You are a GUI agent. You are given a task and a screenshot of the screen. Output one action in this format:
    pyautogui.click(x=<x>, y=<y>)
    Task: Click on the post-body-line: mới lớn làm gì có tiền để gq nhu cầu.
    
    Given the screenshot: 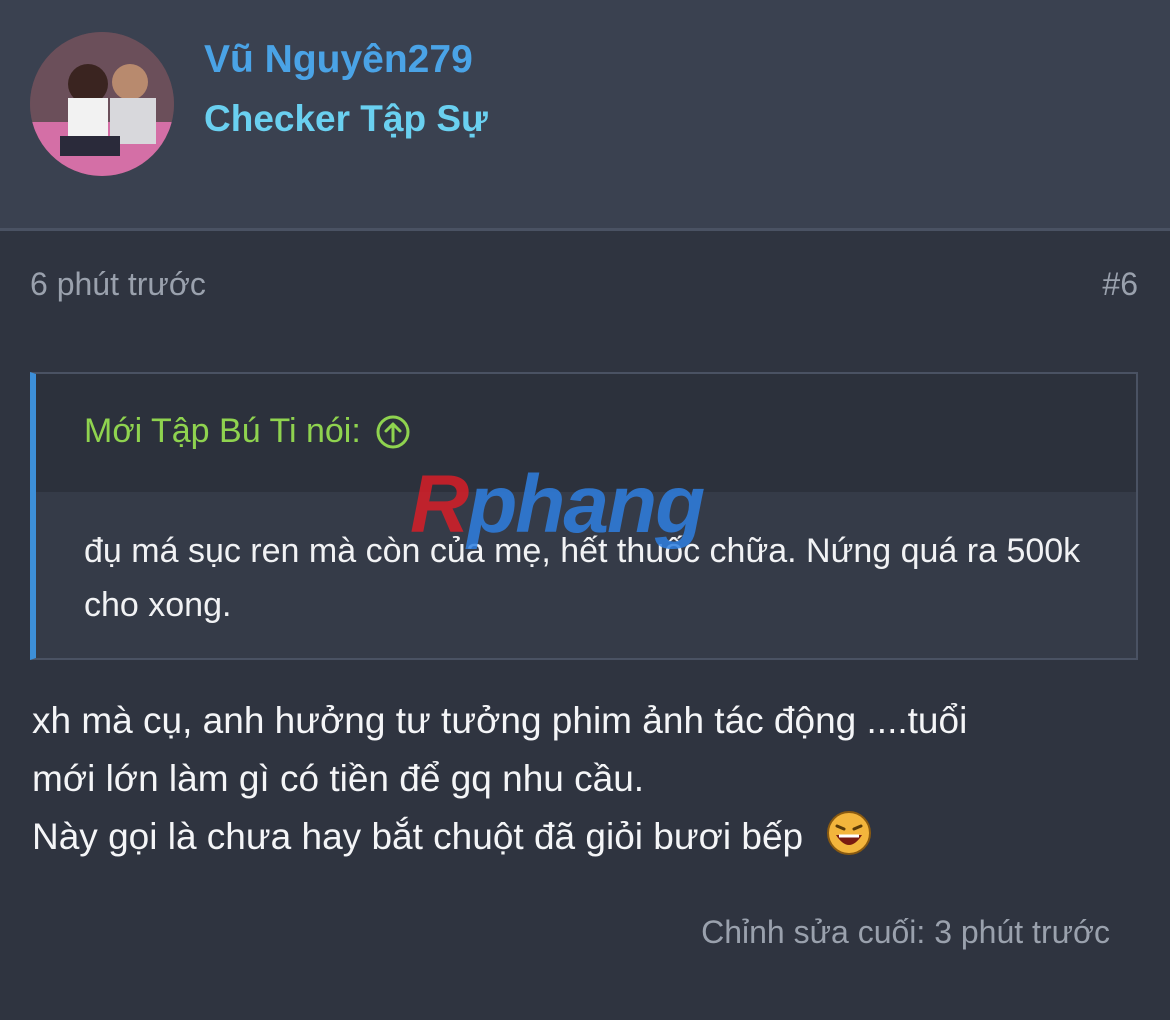 What is the action you would take?
    pyautogui.click(x=338, y=778)
    